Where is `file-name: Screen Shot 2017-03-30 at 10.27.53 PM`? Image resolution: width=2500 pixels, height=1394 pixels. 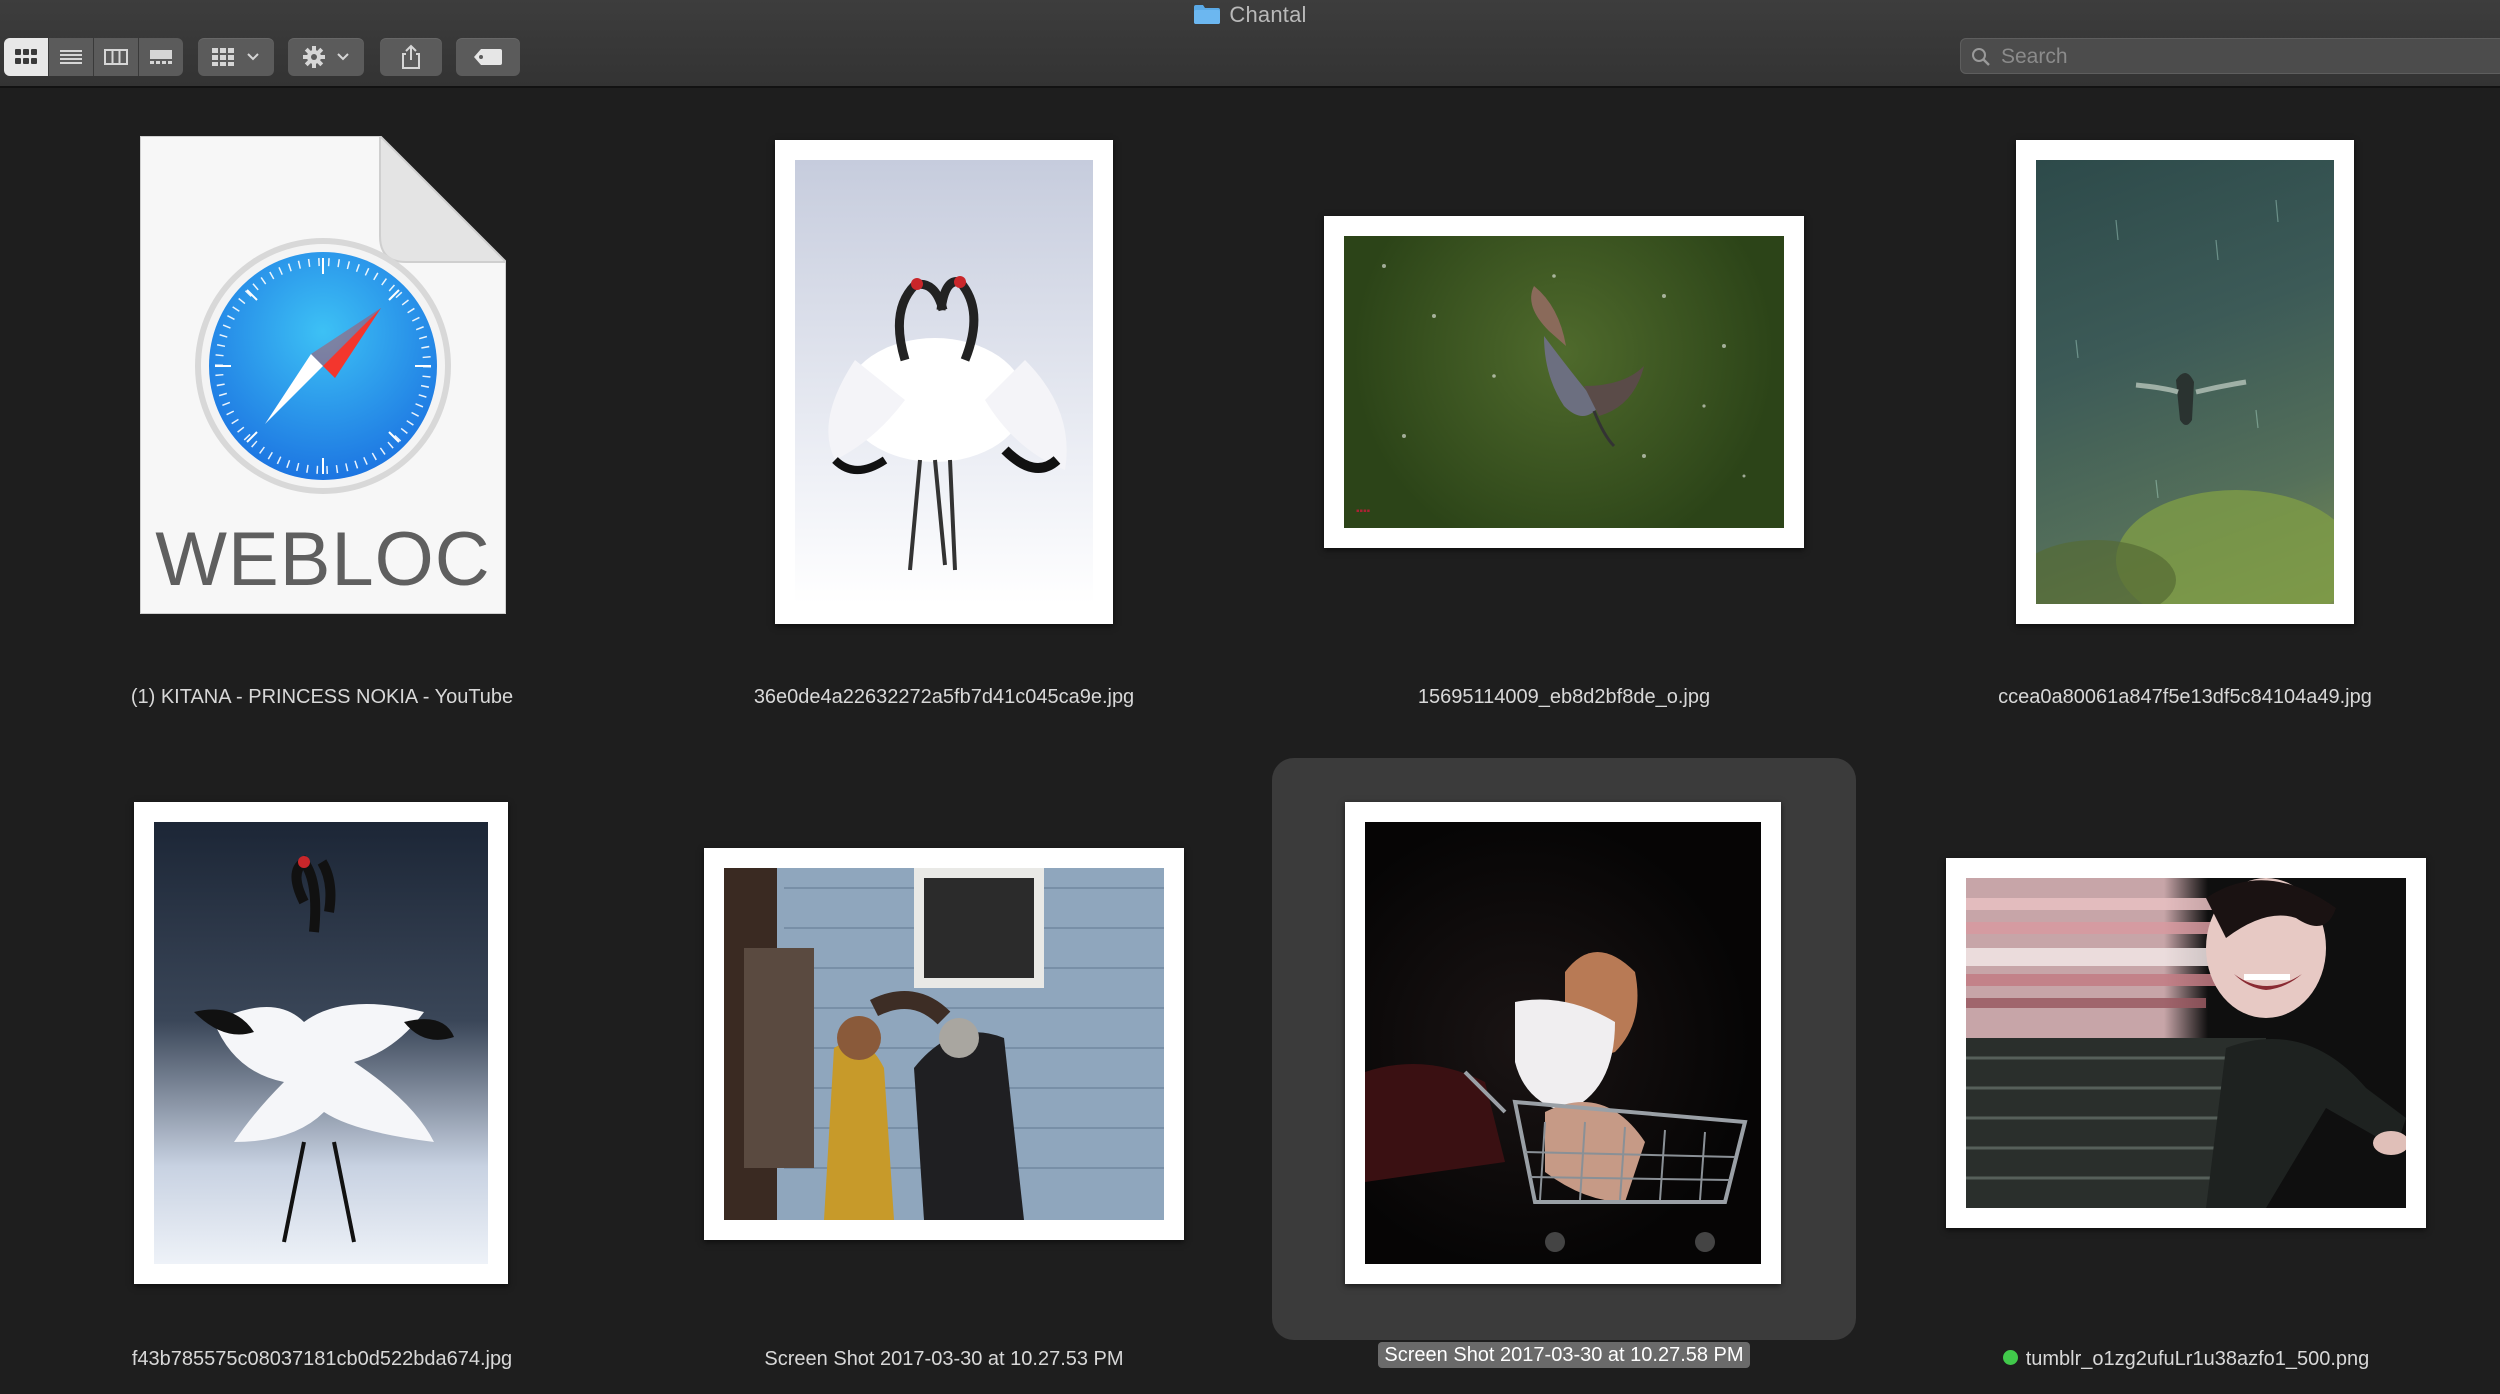
file-name: Screen Shot 2017-03-30 at 10.27.53 PM is located at coordinates (944, 1359).